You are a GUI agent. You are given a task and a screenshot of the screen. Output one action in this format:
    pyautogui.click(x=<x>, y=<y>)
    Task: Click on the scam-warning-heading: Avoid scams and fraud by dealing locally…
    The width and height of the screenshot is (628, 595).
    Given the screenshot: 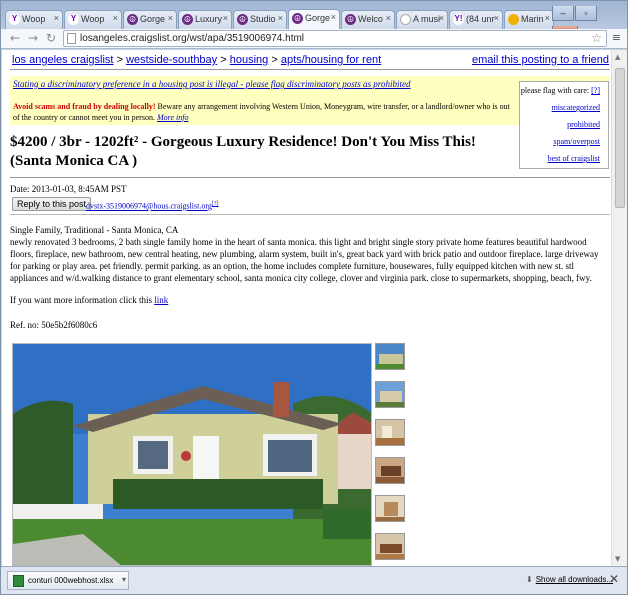 What is the action you would take?
    pyautogui.click(x=84, y=106)
    